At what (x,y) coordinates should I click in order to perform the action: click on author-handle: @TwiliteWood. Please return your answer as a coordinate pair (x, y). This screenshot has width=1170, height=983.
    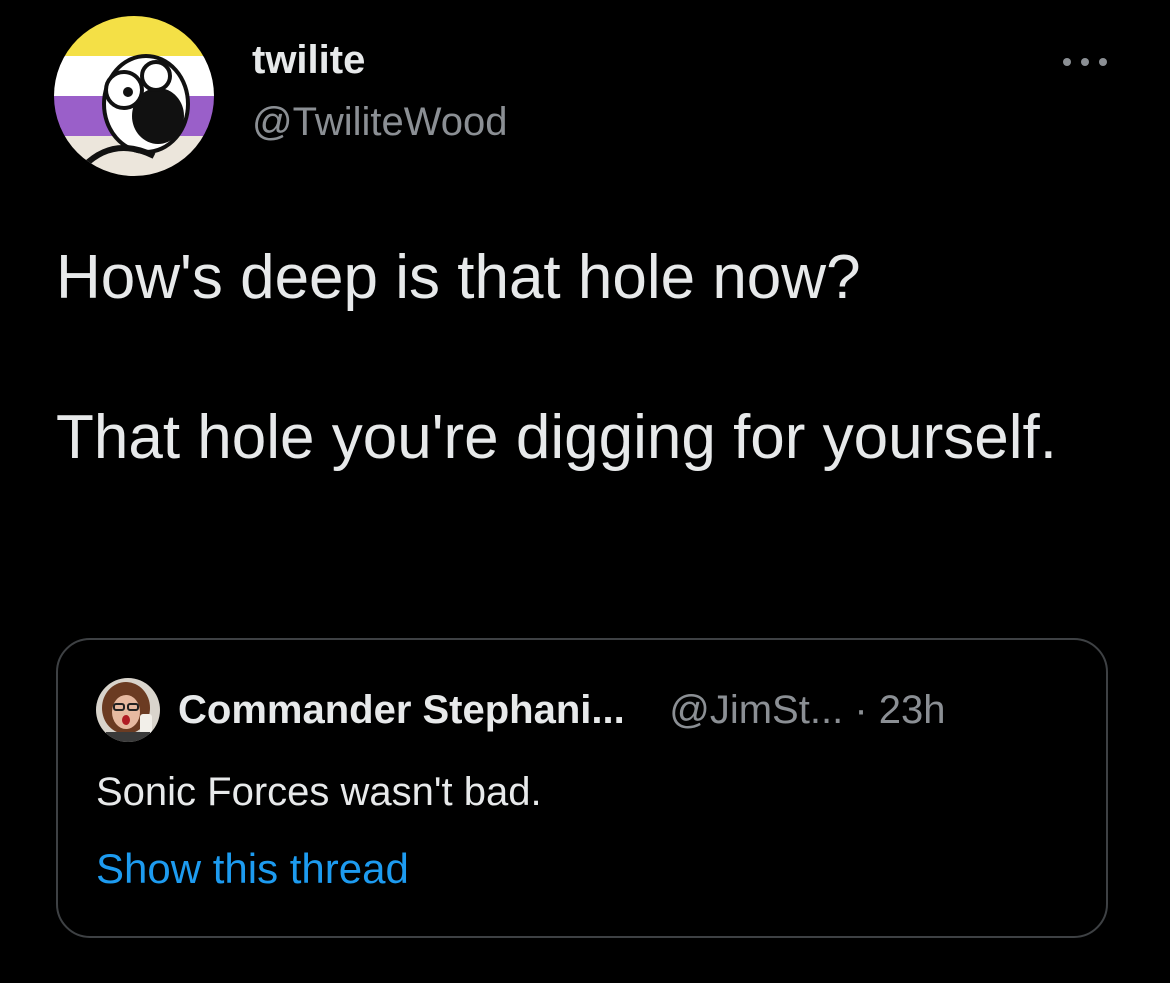
    Looking at the image, I should click on (380, 122).